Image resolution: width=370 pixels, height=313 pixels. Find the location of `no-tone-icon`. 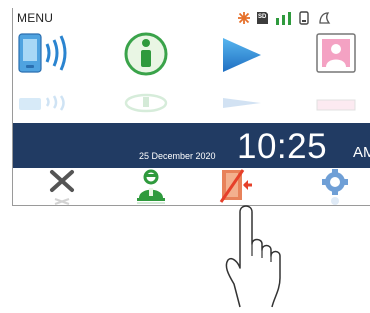

no-tone-icon is located at coordinates (244, 20).